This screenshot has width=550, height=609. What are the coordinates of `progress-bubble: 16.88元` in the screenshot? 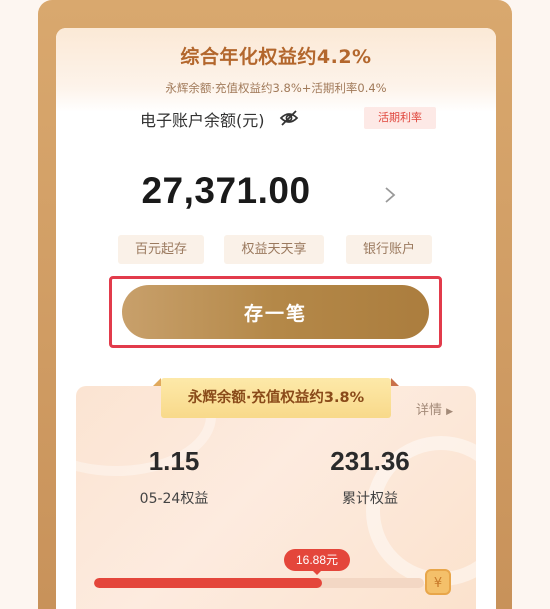 It's located at (317, 560).